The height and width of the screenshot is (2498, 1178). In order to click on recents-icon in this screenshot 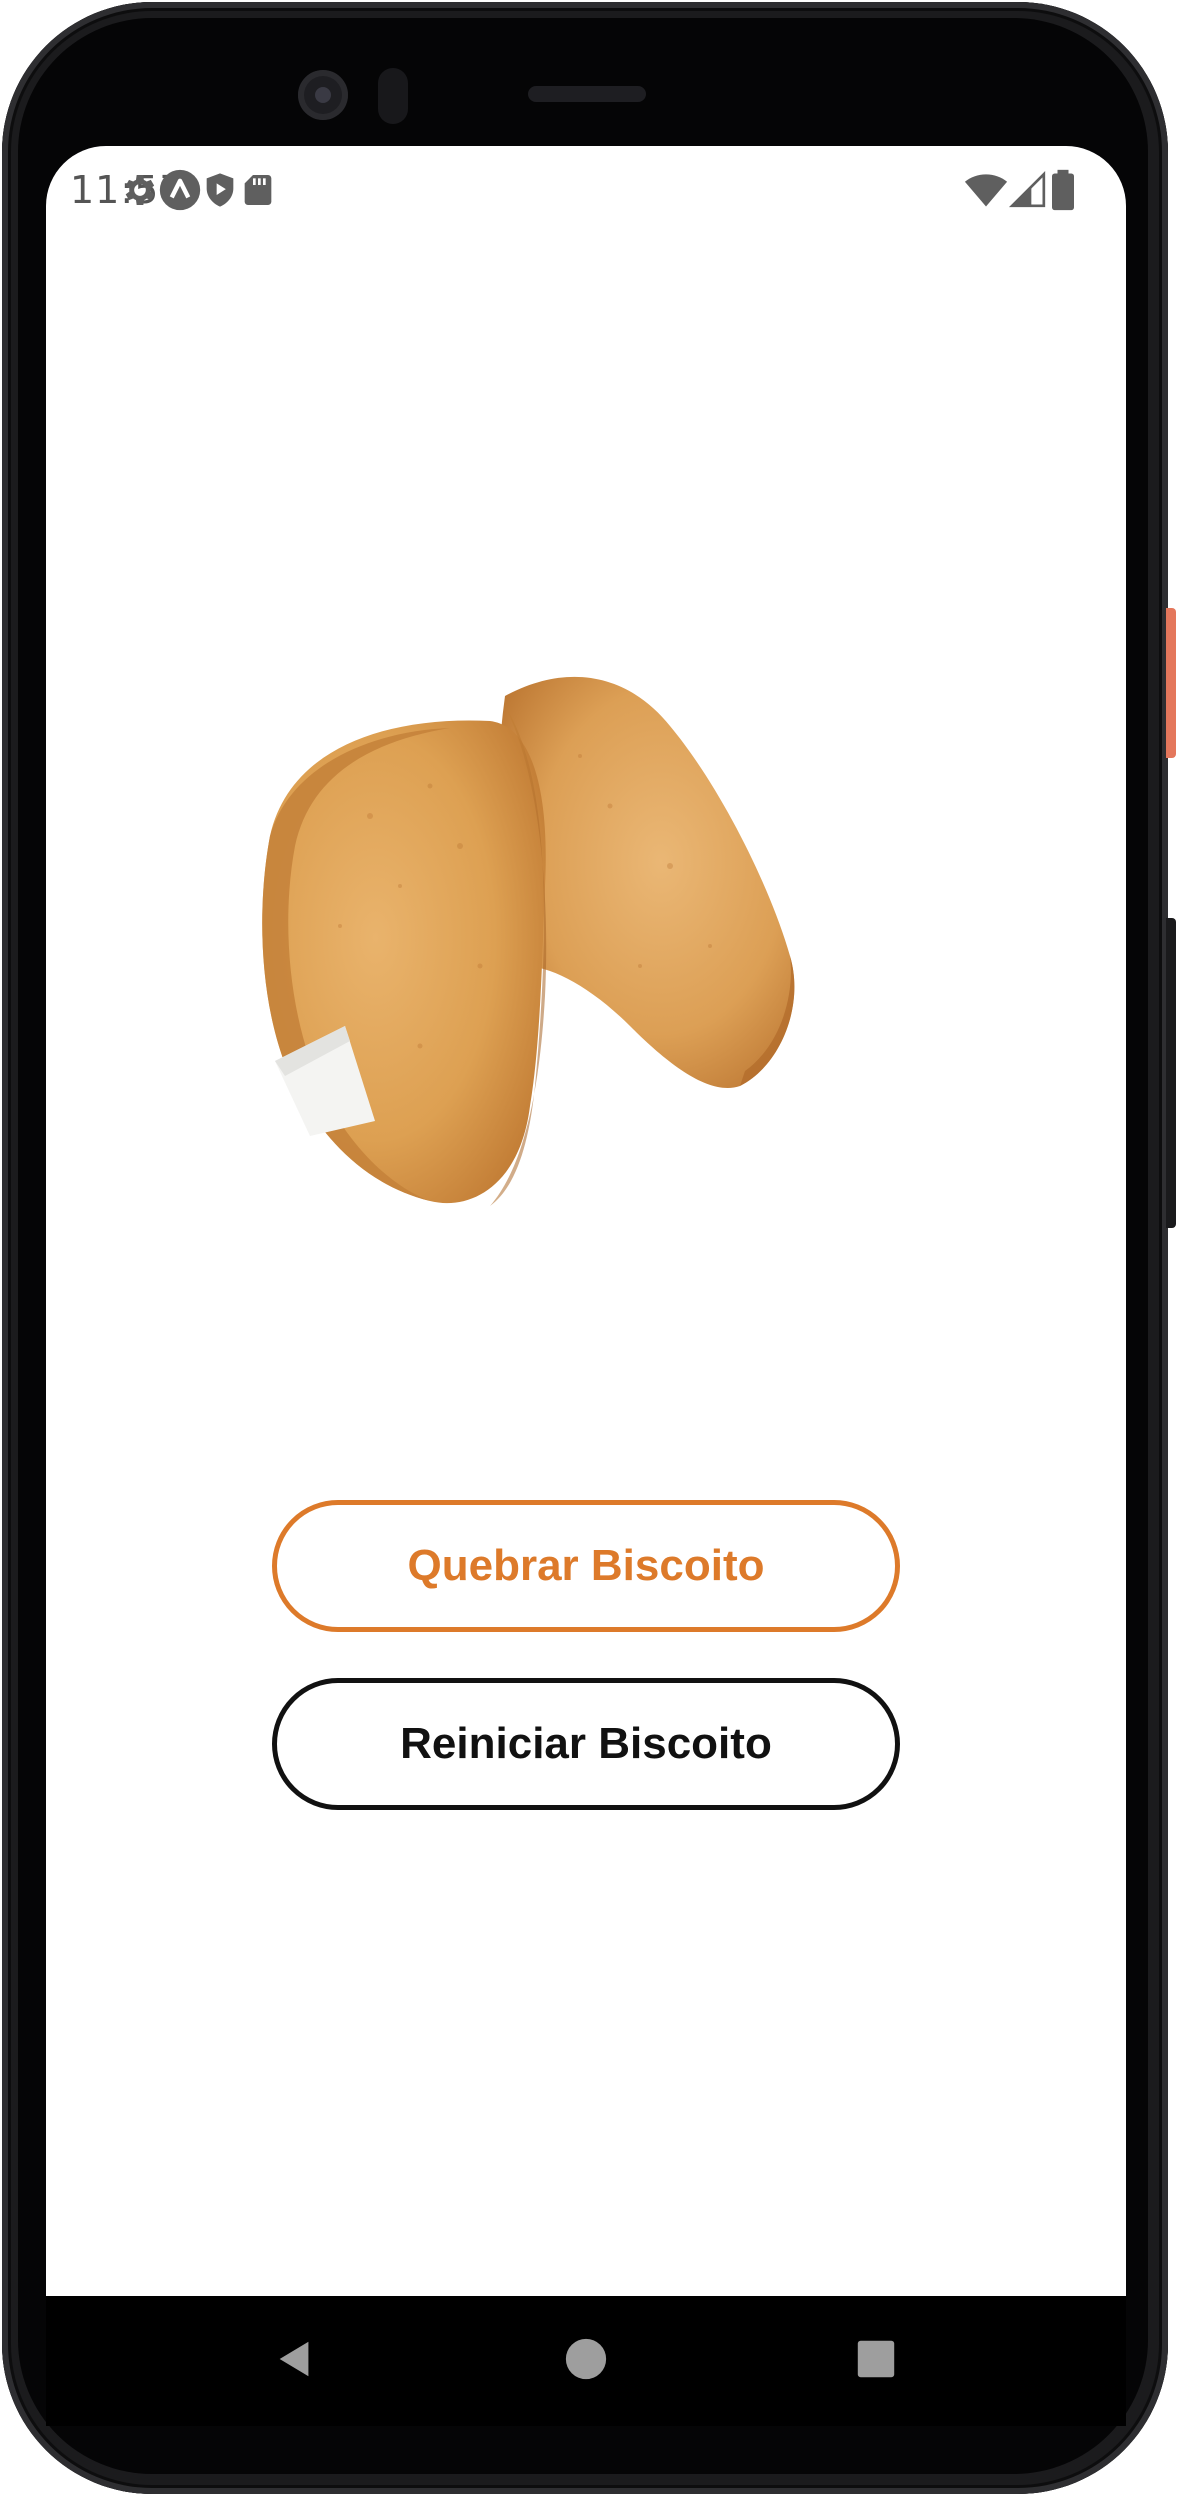, I will do `click(876, 2359)`.